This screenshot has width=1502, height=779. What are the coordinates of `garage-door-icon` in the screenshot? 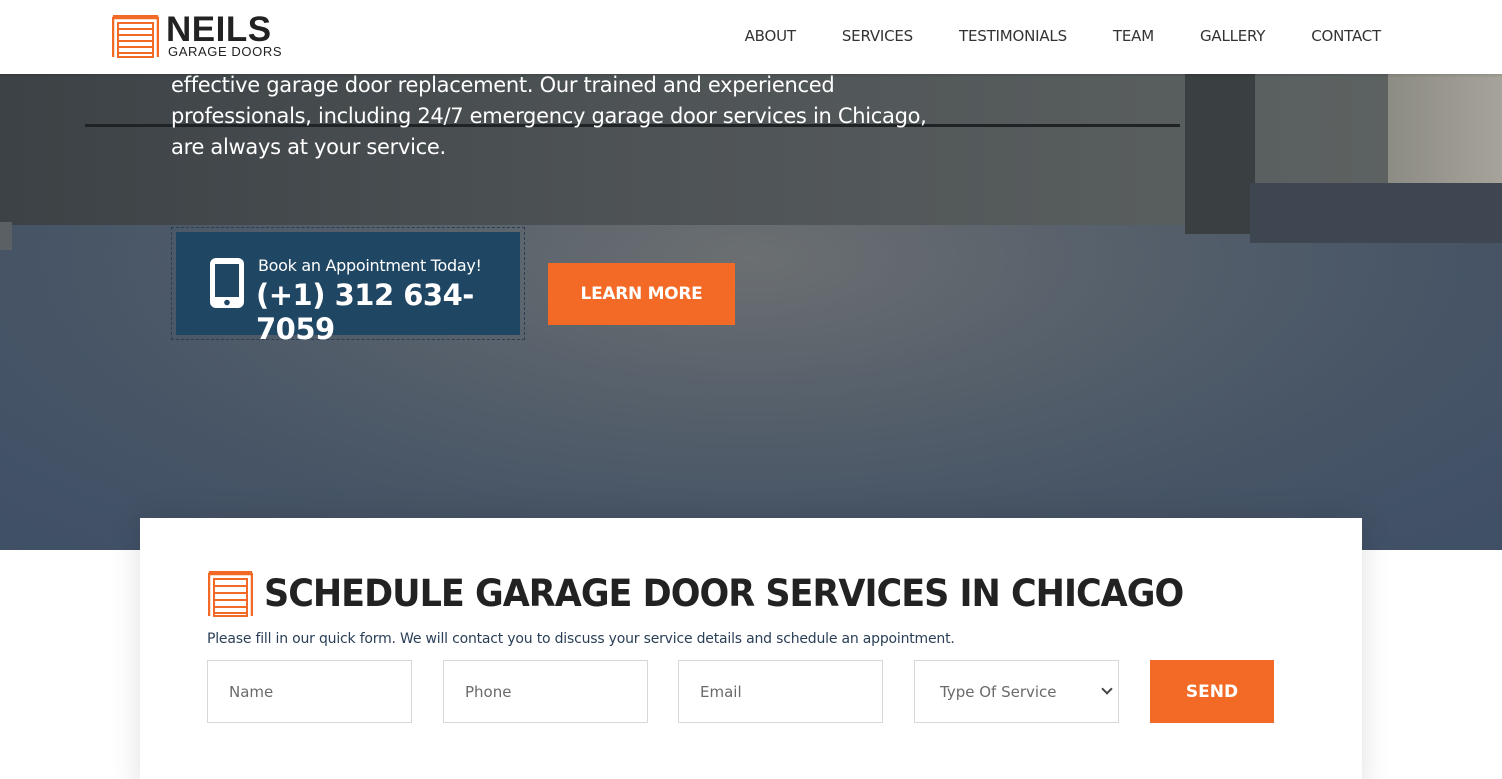 It's located at (230, 594).